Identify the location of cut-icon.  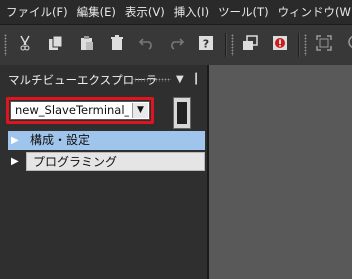
(25, 43).